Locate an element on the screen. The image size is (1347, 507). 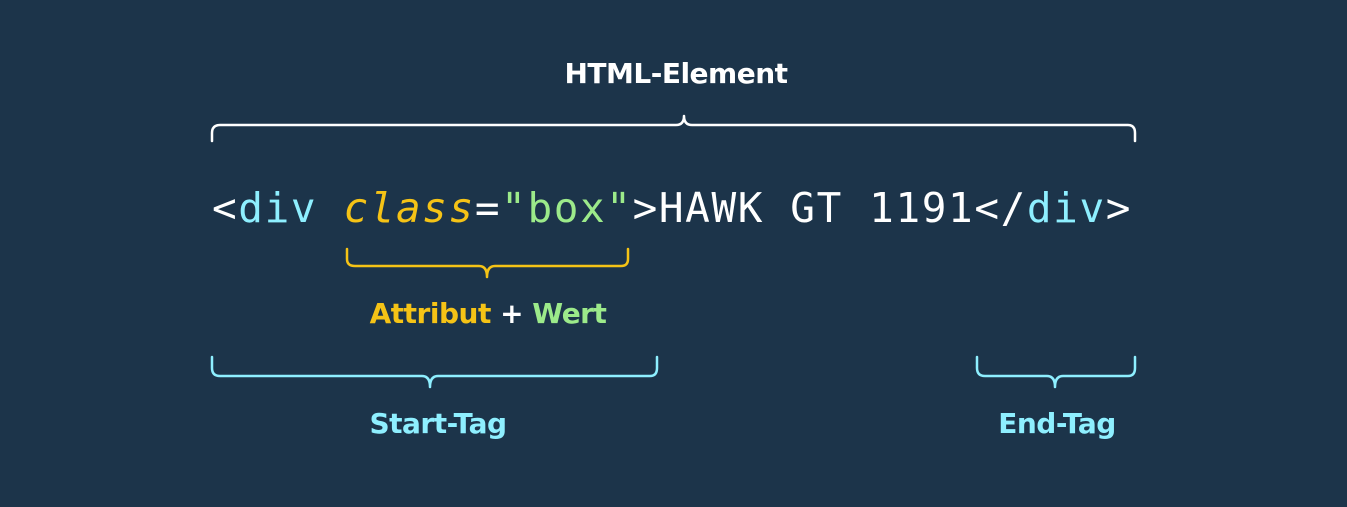
start-tag-close-bracket: > is located at coordinates (645, 208).